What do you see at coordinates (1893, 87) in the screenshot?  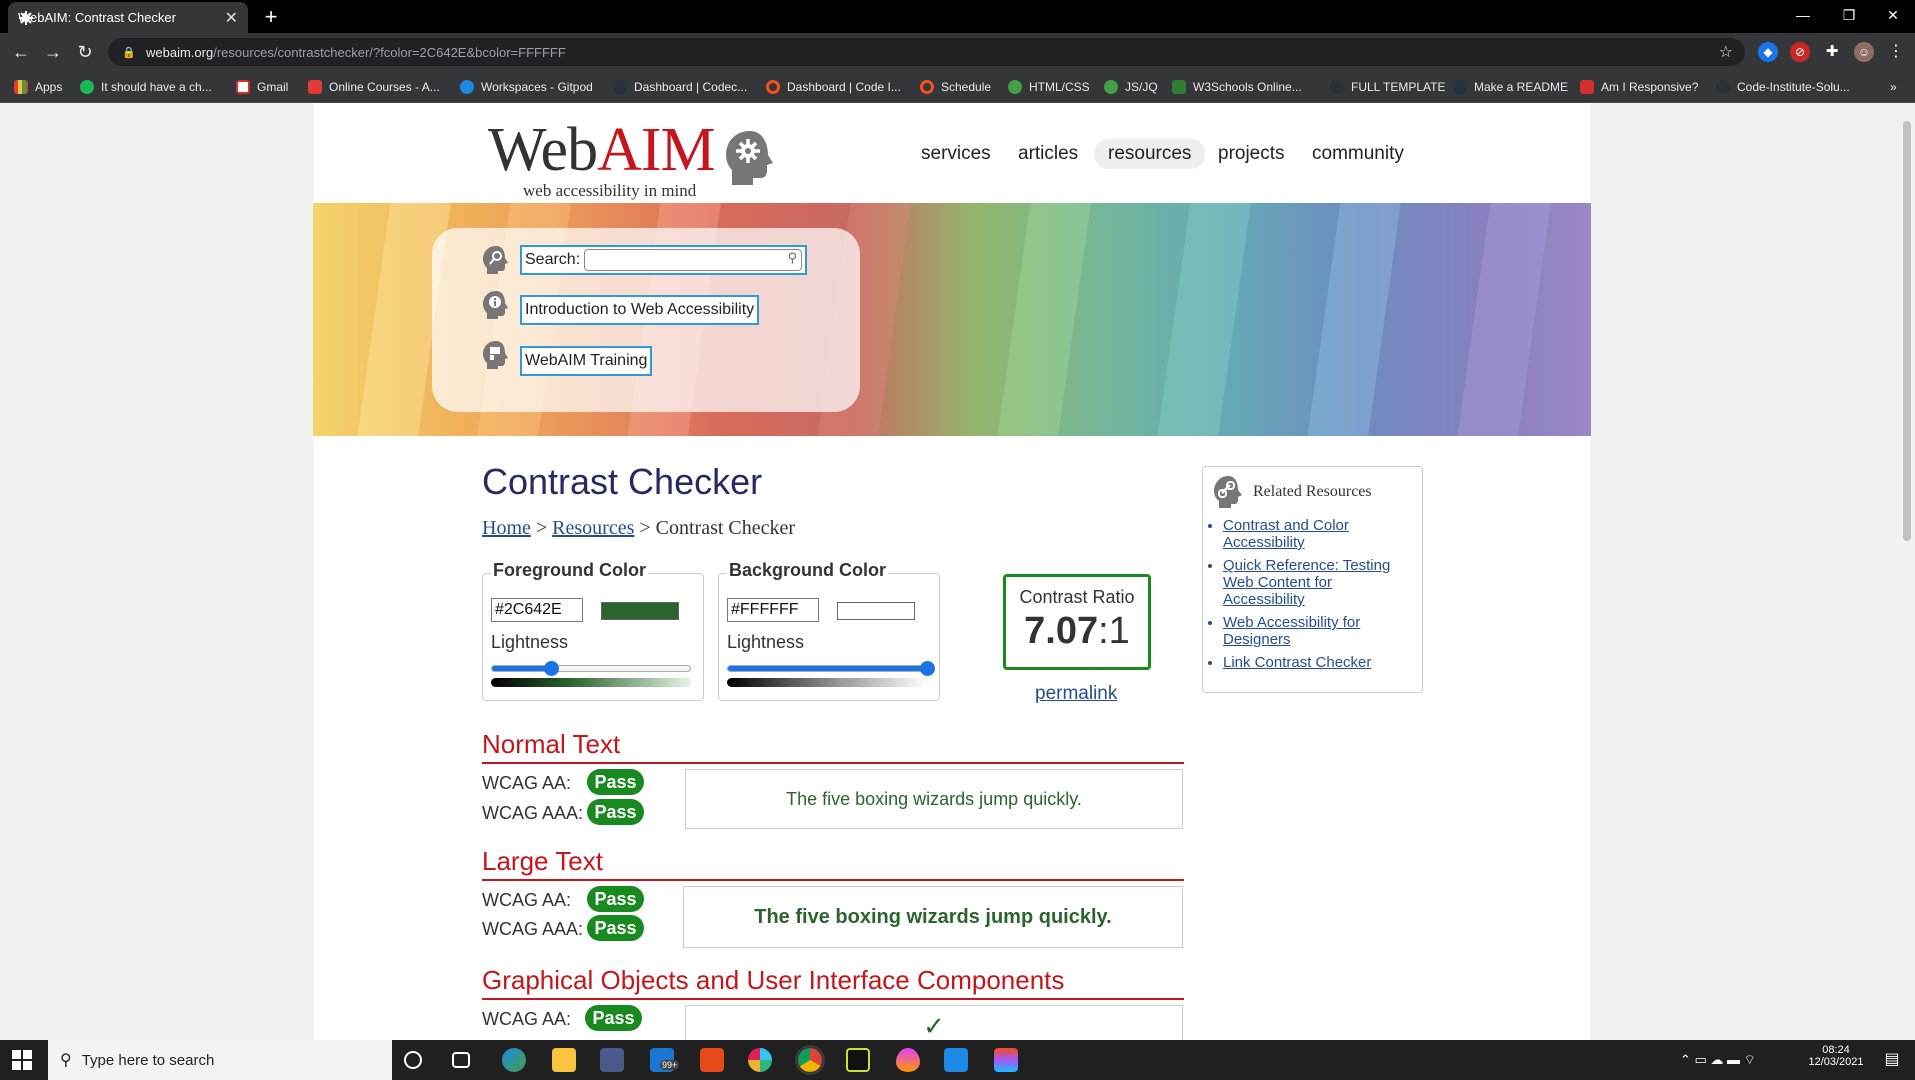 I see `bookmarks-overflow-icon: »` at bounding box center [1893, 87].